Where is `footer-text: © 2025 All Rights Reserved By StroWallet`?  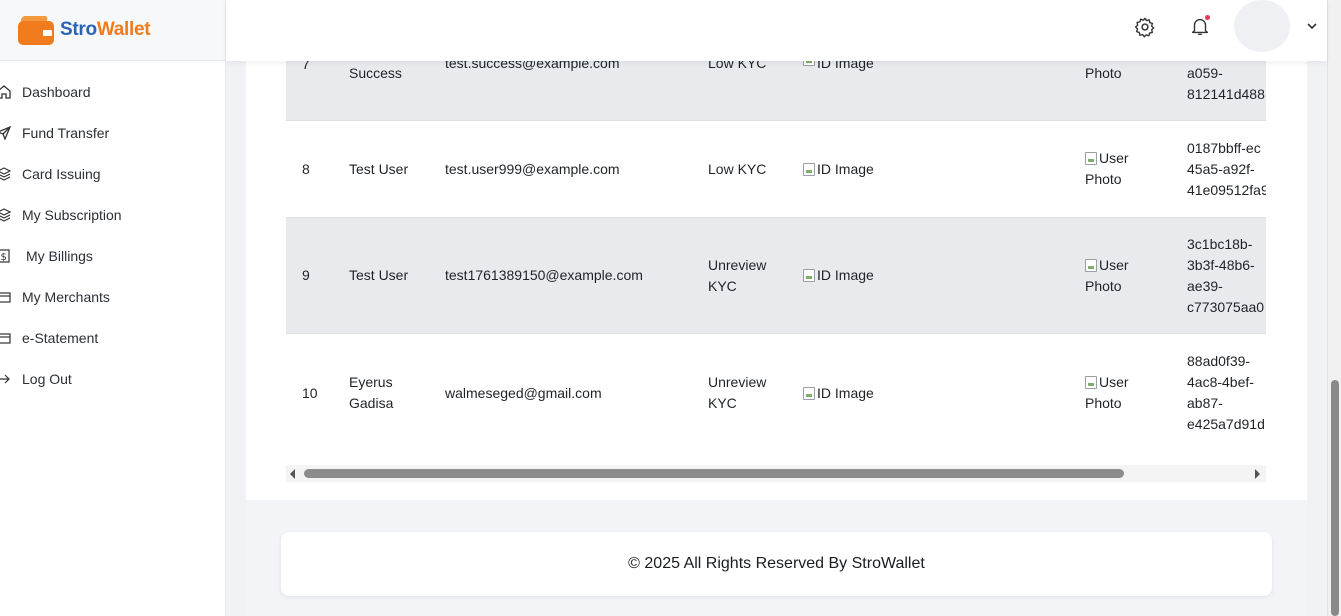
footer-text: © 2025 All Rights Reserved By StroWallet is located at coordinates (776, 563).